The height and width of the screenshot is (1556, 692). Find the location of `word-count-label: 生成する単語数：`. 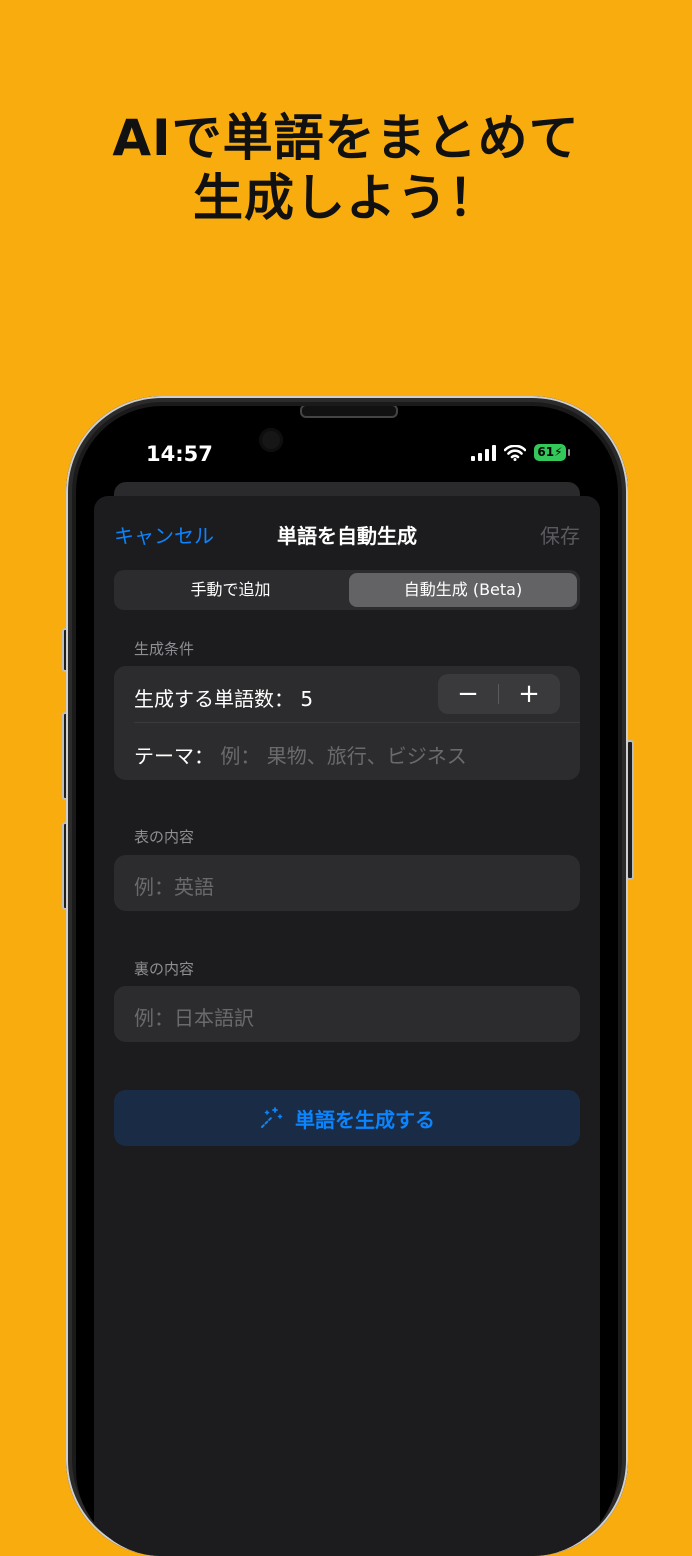

word-count-label: 生成する単語数： is located at coordinates (214, 699).